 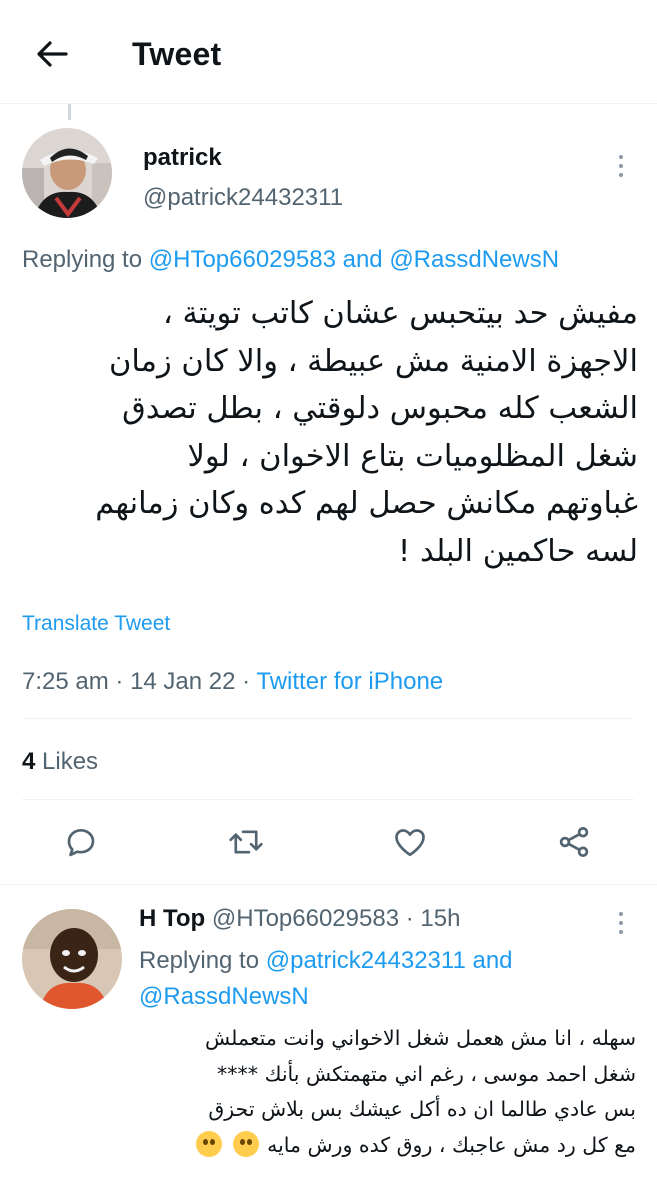 What do you see at coordinates (69, 112) in the screenshot?
I see `thread-line` at bounding box center [69, 112].